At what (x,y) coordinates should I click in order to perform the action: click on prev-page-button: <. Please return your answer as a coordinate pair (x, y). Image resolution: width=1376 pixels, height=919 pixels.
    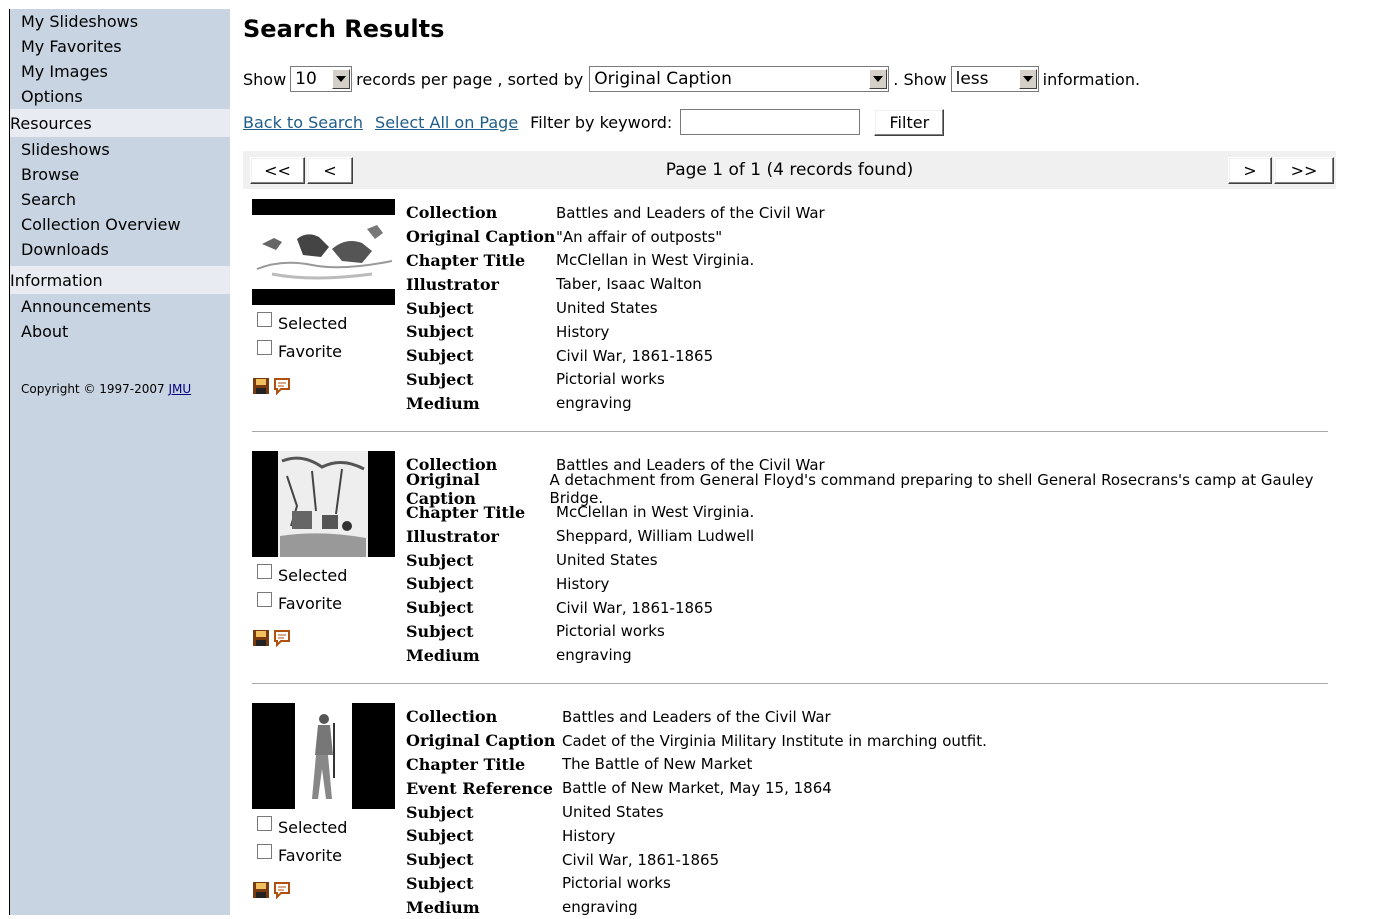
    Looking at the image, I should click on (330, 170).